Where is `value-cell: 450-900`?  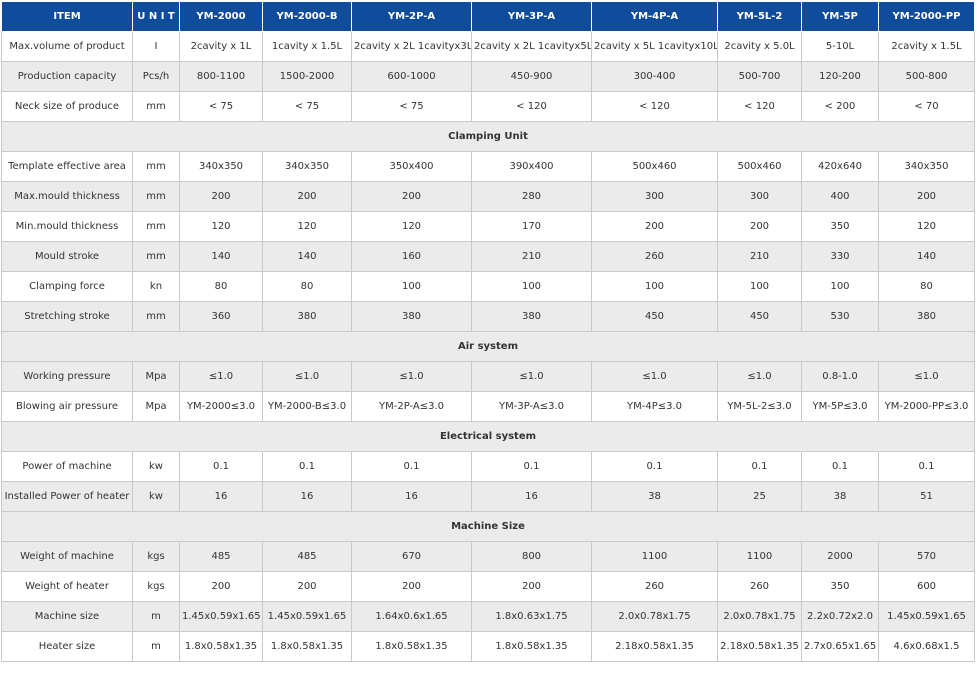 value-cell: 450-900 is located at coordinates (531, 76).